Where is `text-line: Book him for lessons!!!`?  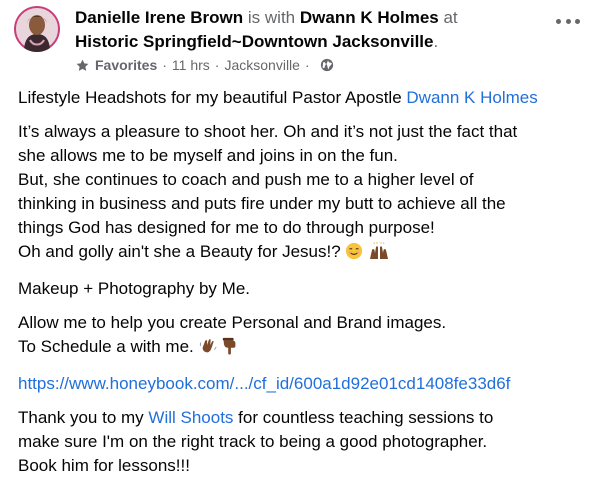 text-line: Book him for lessons!!! is located at coordinates (104, 465).